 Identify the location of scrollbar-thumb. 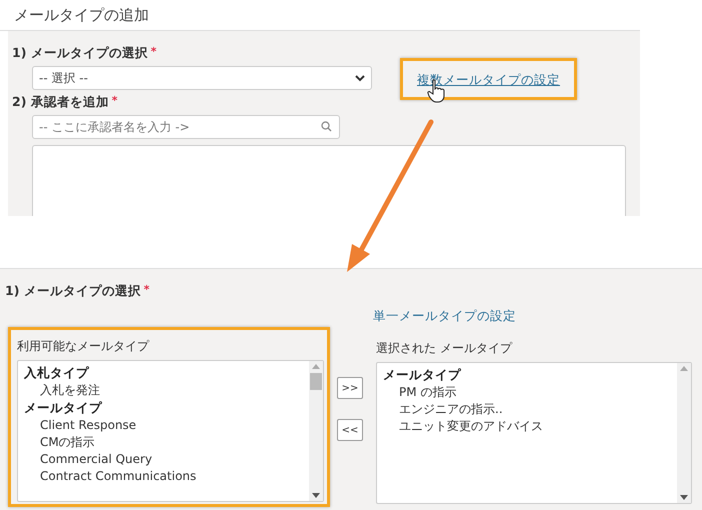
(316, 381).